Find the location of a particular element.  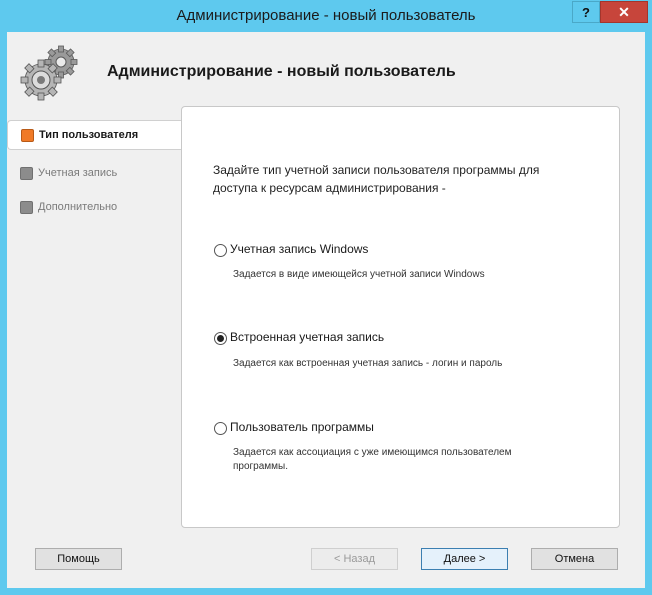

step-label: Дополнительно is located at coordinates (78, 207).